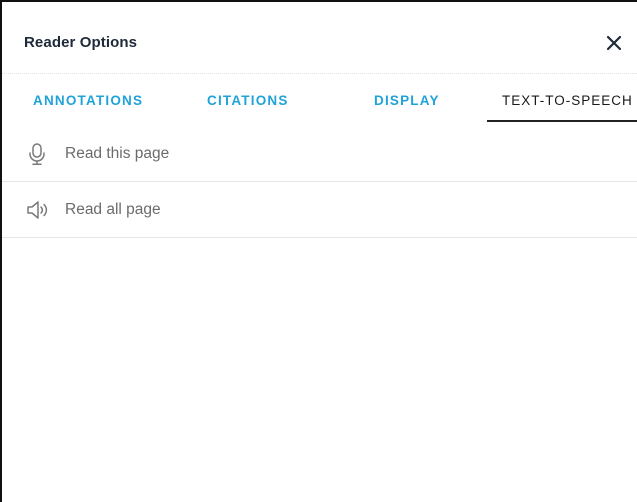  I want to click on panel-header: Reader Options, so click(319, 38).